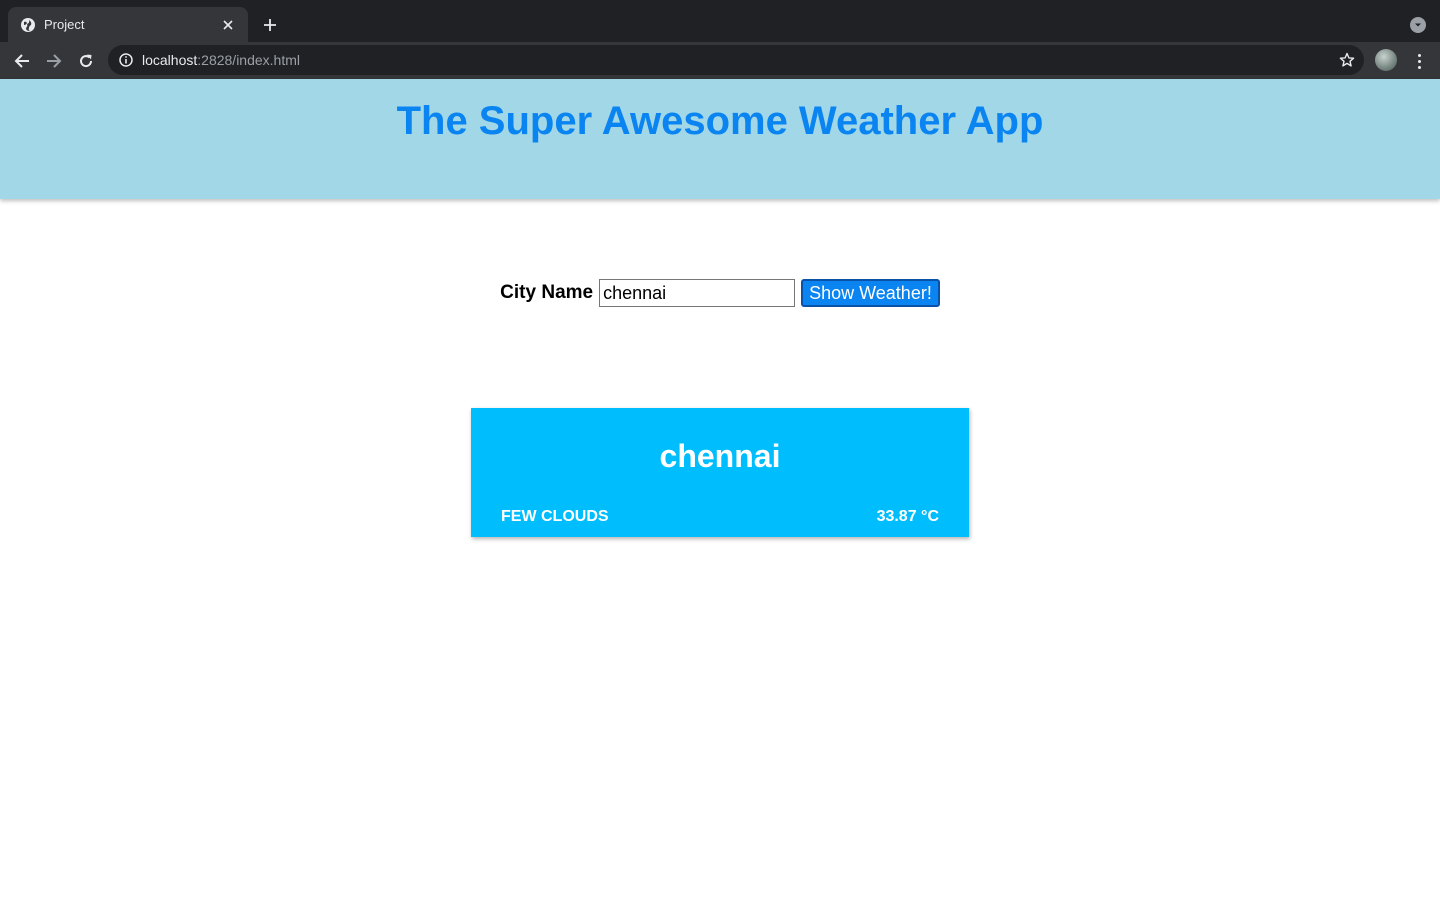 Image resolution: width=1440 pixels, height=900 pixels. I want to click on info-icon, so click(126, 60).